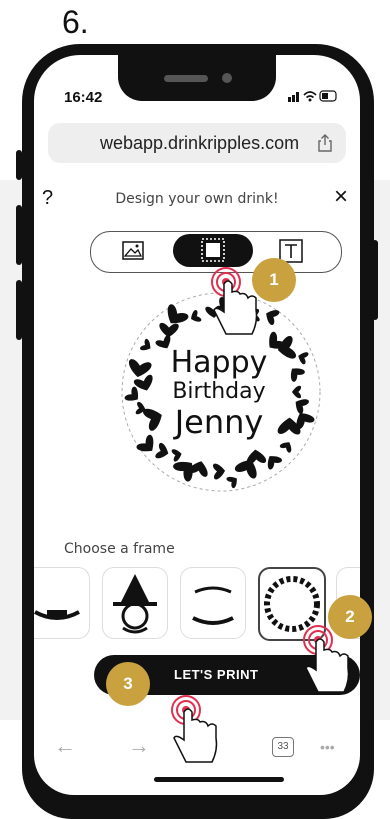 The image size is (390, 819). I want to click on back-icon: ←, so click(65, 746).